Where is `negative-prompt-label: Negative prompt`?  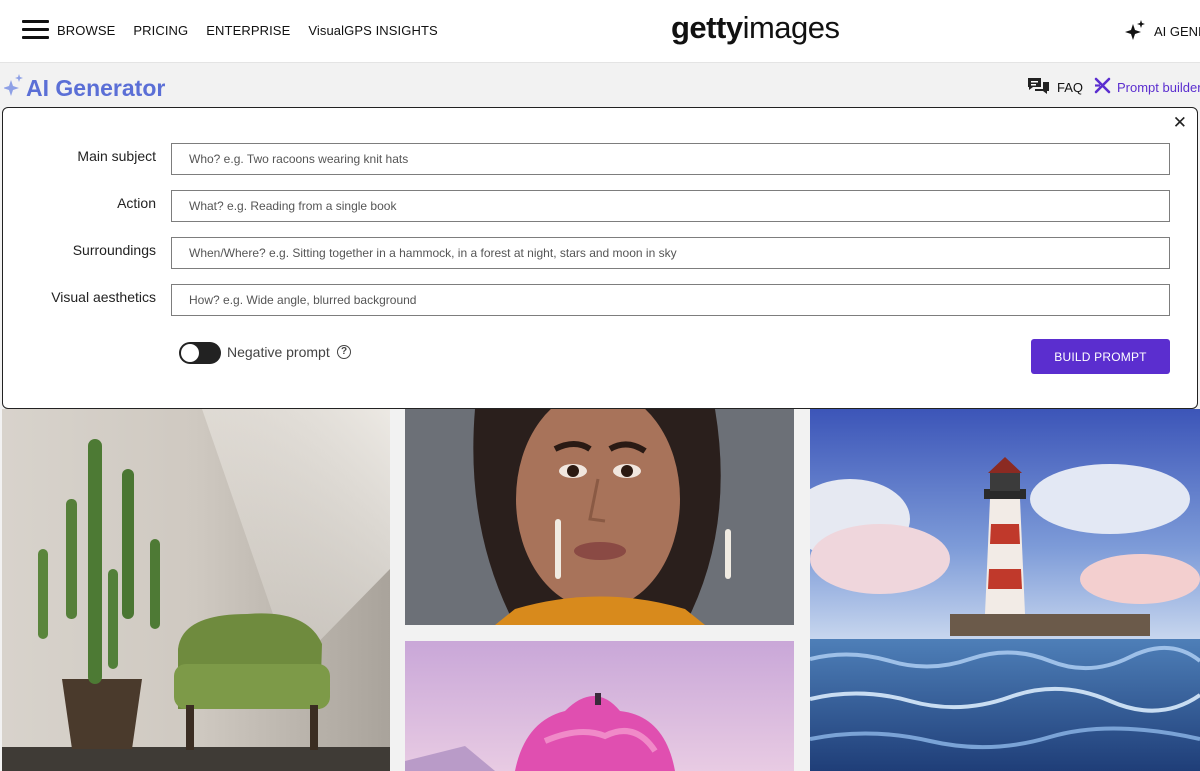 negative-prompt-label: Negative prompt is located at coordinates (278, 352).